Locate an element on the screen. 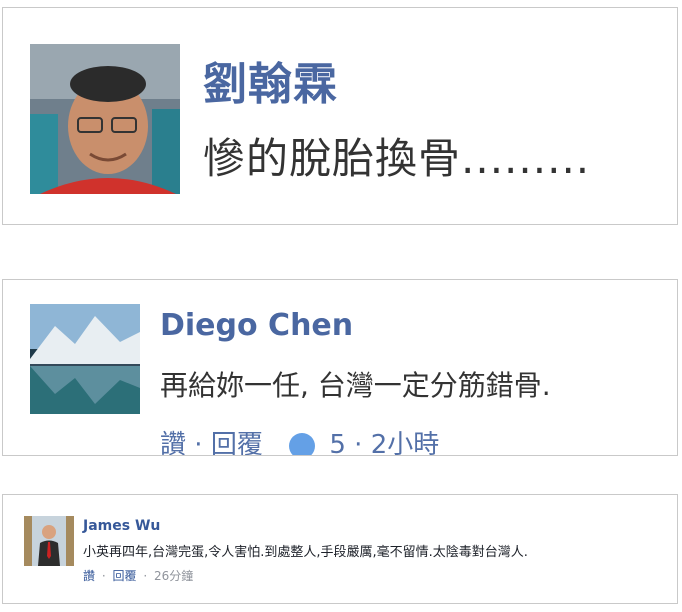 The width and height of the screenshot is (682, 612). commenter-name: James Wu is located at coordinates (121, 526).